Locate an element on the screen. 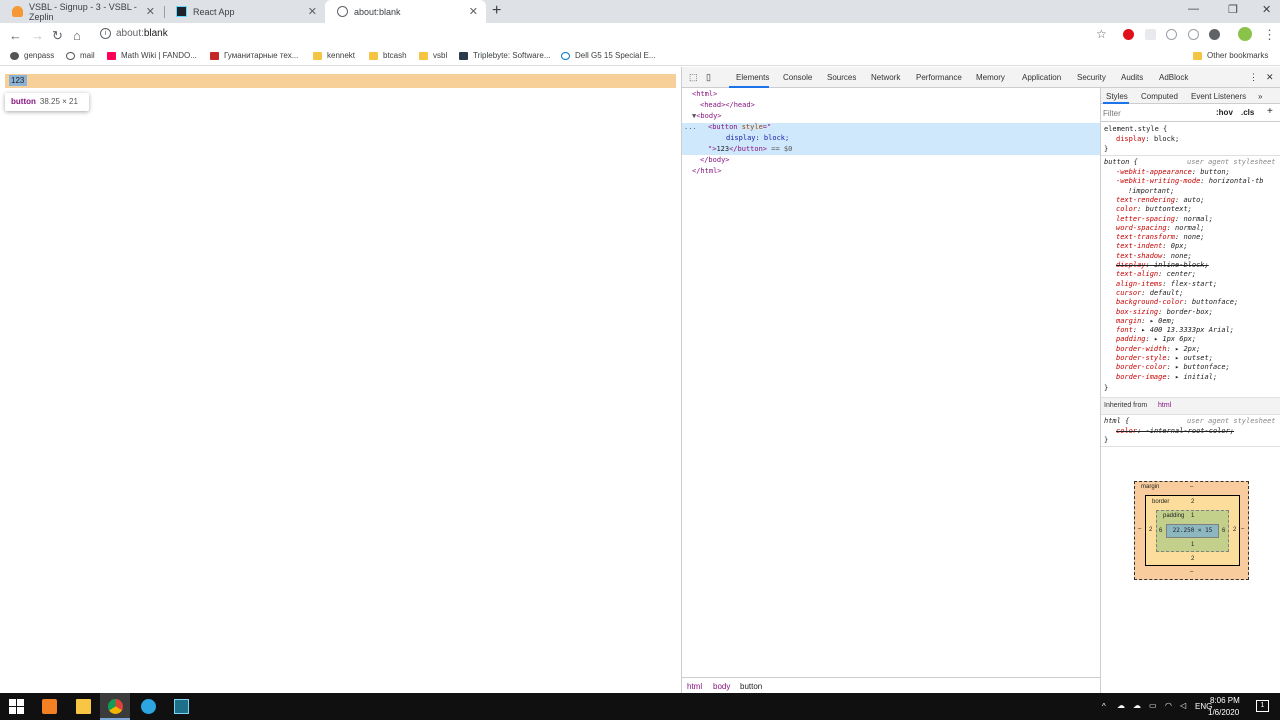 This screenshot has width=1280, height=720. star-icon: ☆ is located at coordinates (1101, 34).